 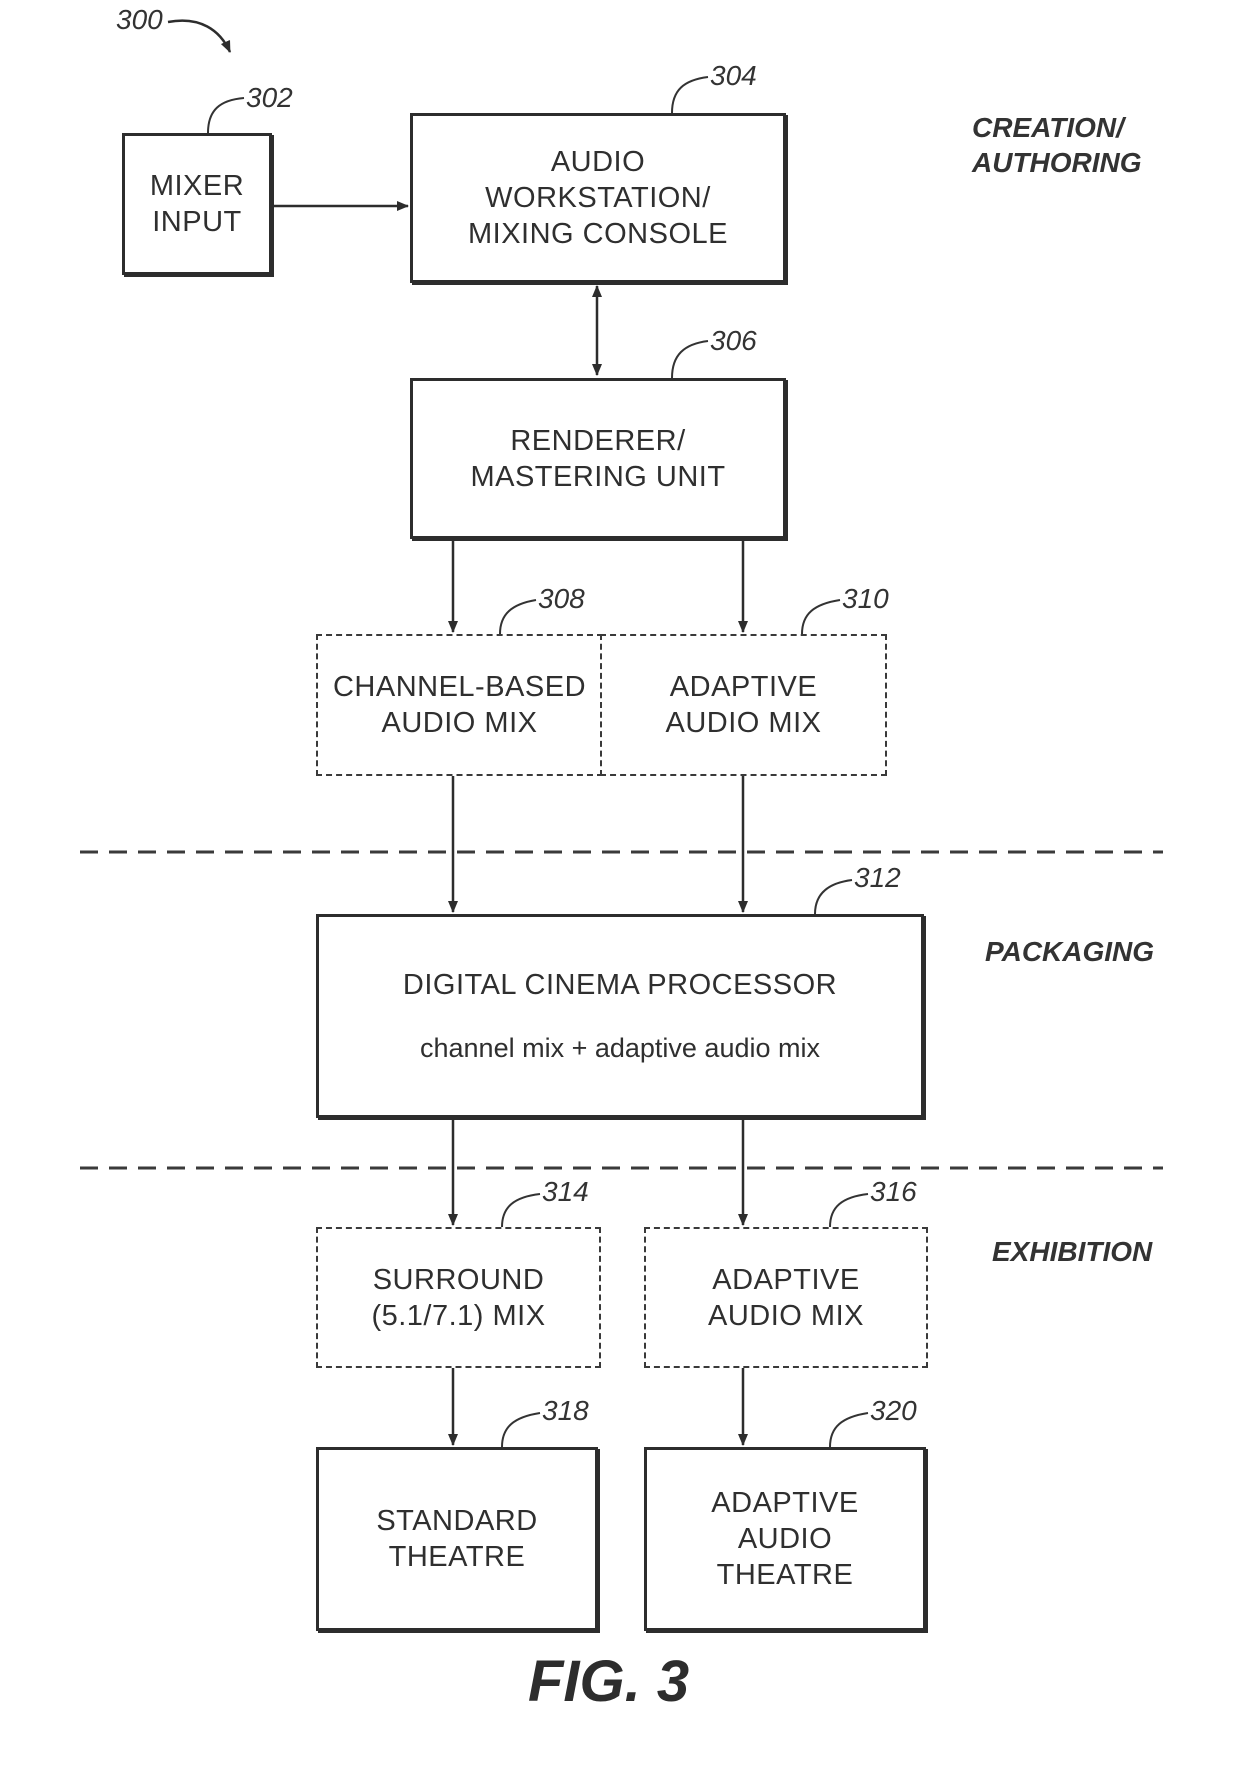 What do you see at coordinates (565, 1191) in the screenshot?
I see `ref-314: 314` at bounding box center [565, 1191].